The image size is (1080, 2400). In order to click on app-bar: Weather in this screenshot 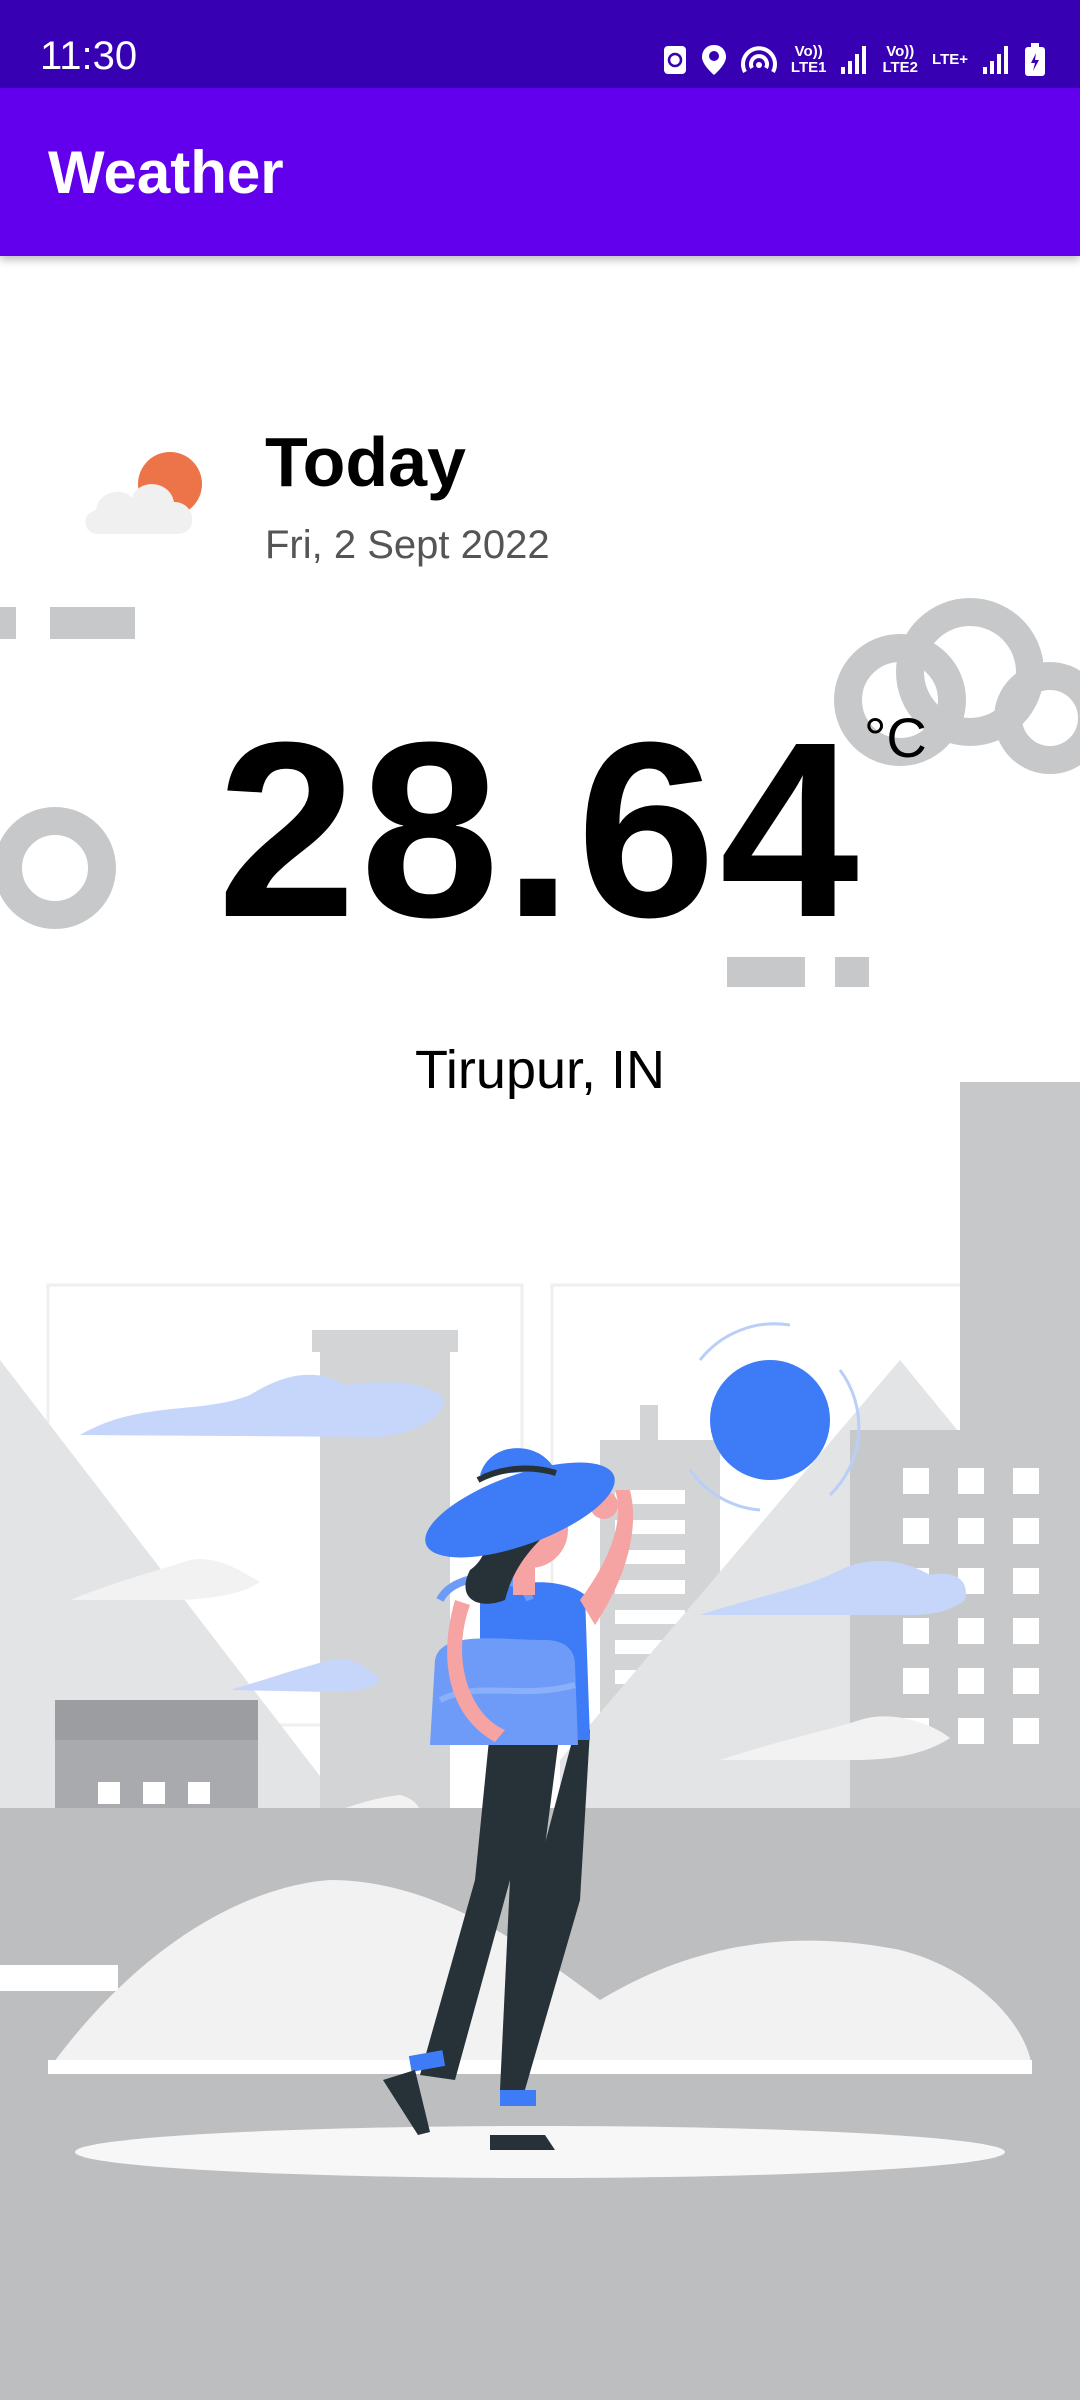, I will do `click(540, 172)`.